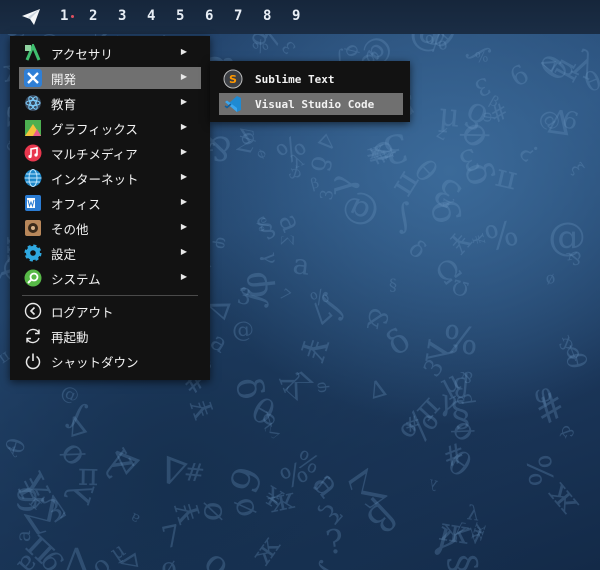 This screenshot has height=570, width=600. Describe the element at coordinates (33, 336) in the screenshot. I see `restart-icon` at that location.